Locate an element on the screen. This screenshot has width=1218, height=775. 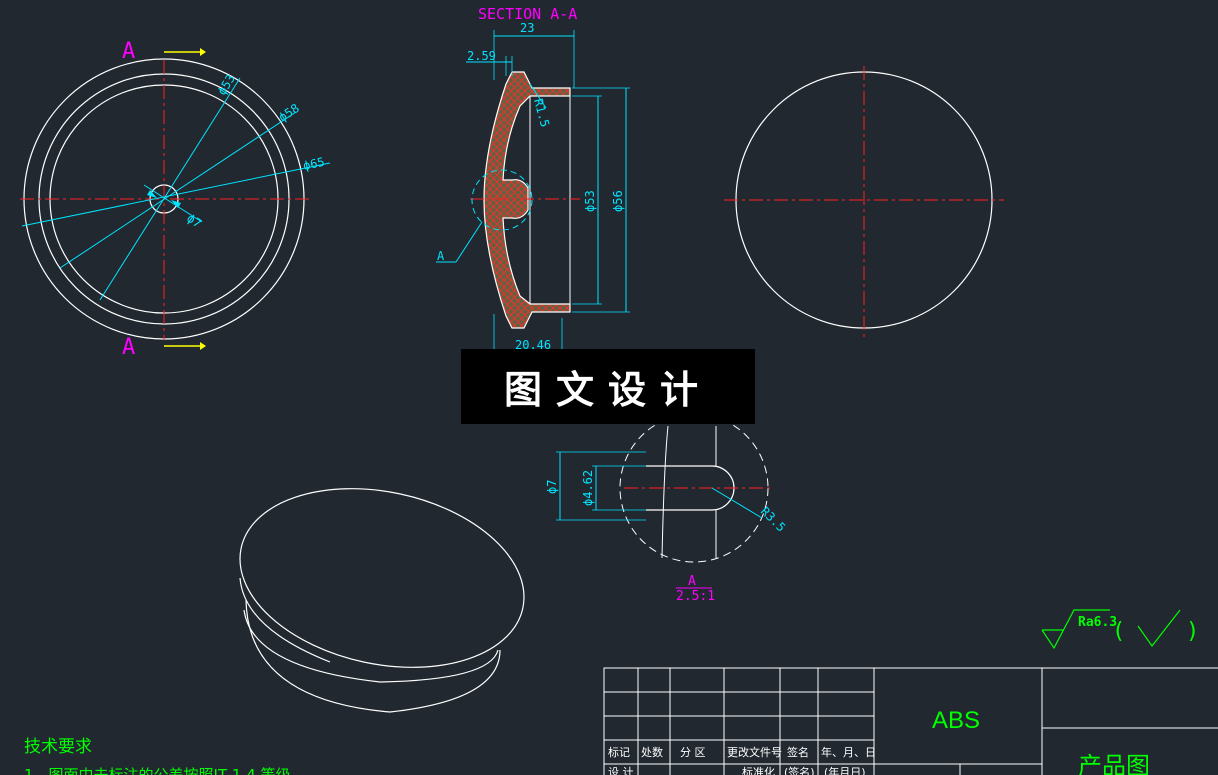
detail-leader-label: A is located at coordinates (441, 256).